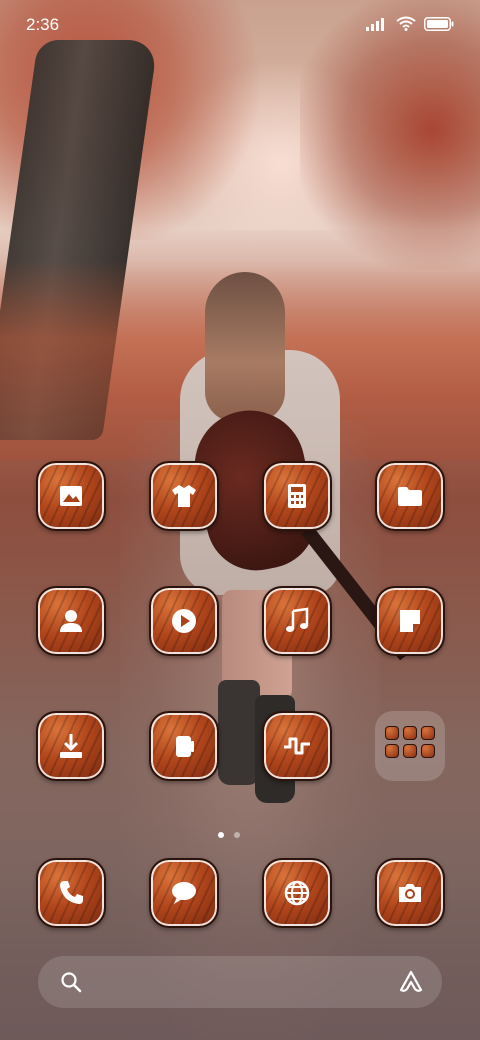 The height and width of the screenshot is (1040, 480). I want to click on battery-icon, so click(439, 23).